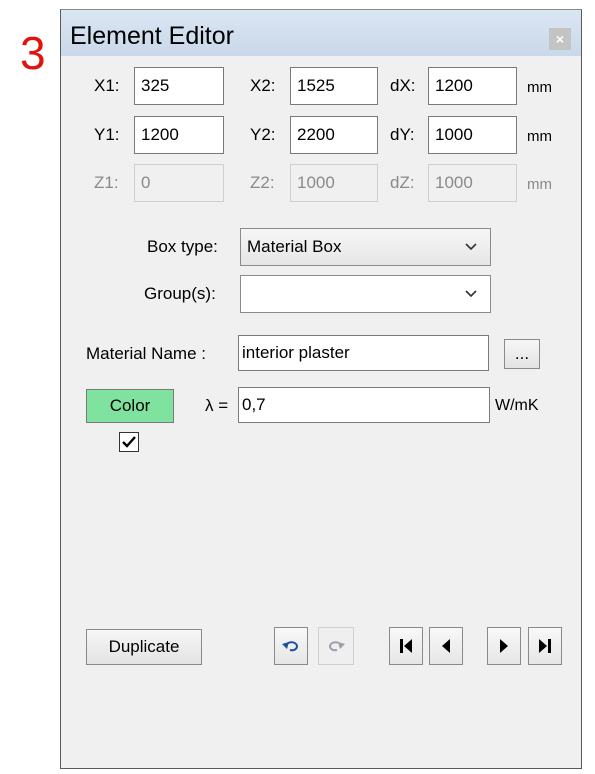 Image resolution: width=595 pixels, height=774 pixels. What do you see at coordinates (364, 405) in the screenshot?
I see `lambda-input: 0,7` at bounding box center [364, 405].